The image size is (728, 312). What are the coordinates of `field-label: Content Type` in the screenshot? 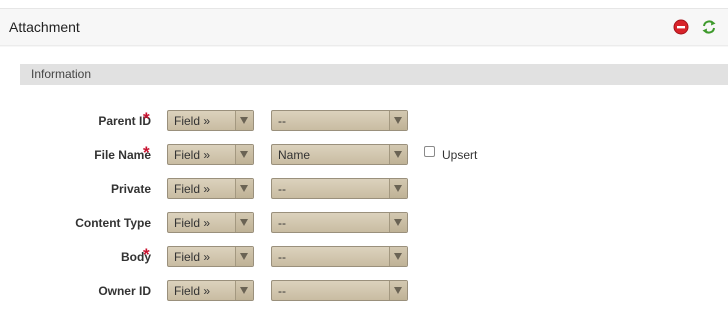 It's located at (113, 223).